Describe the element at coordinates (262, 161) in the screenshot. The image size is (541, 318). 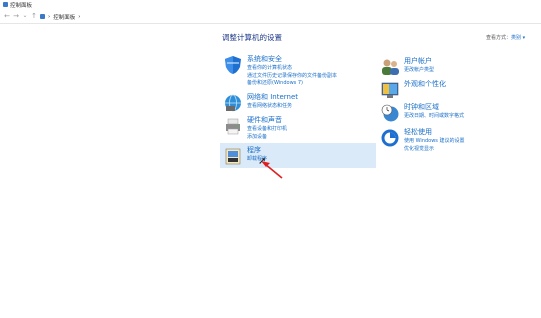
I see `mouse-cursor-icon: ➚` at that location.